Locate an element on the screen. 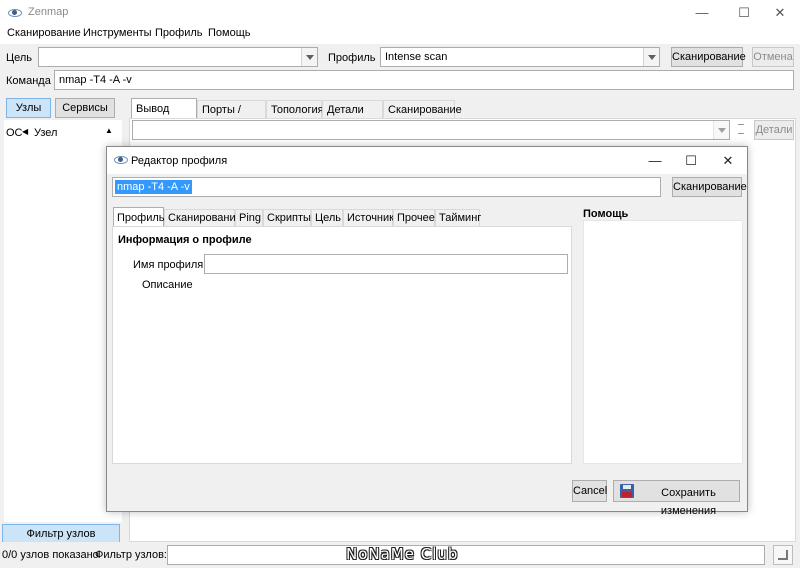  watermark: NoNaMe Club is located at coordinates (402, 554).